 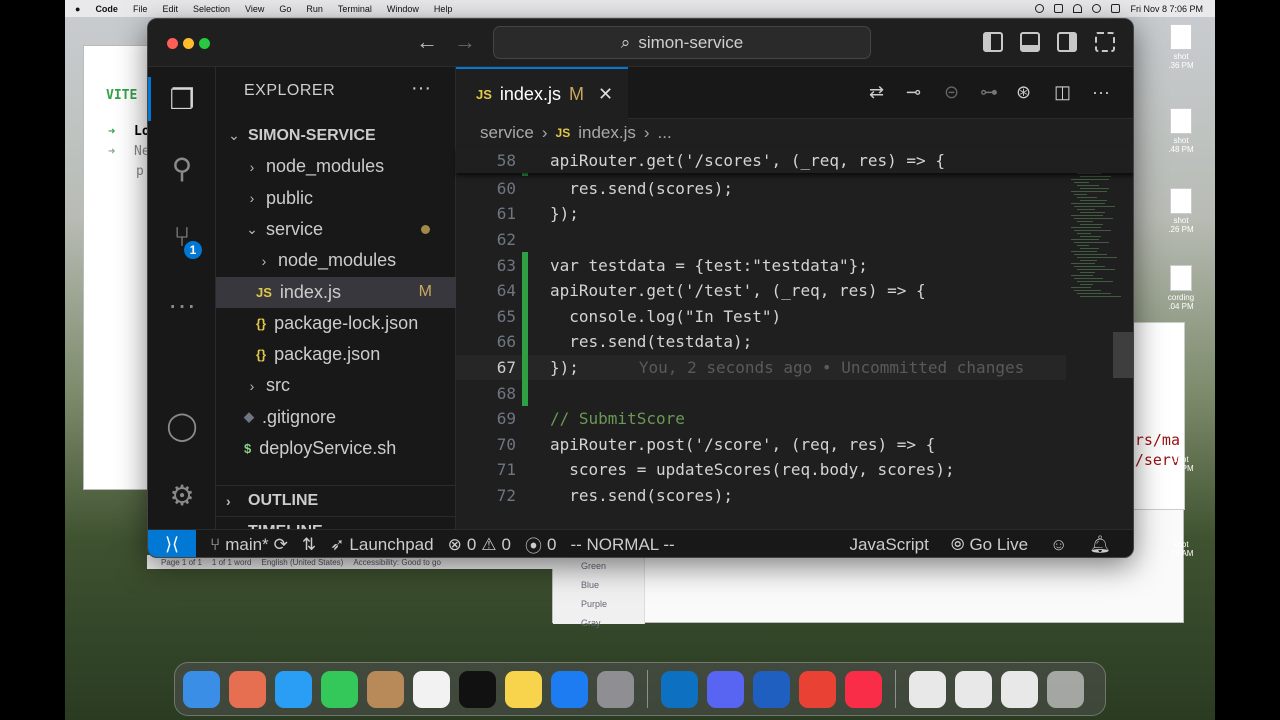 What do you see at coordinates (605, 94) in the screenshot?
I see `close-tab-icon: ✕` at bounding box center [605, 94].